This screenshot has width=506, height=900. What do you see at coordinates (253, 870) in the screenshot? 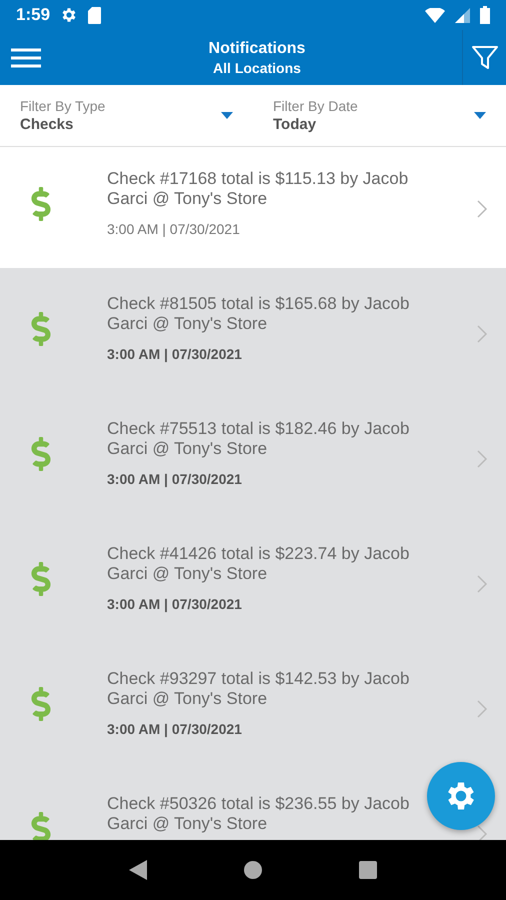
I see `home-icon` at bounding box center [253, 870].